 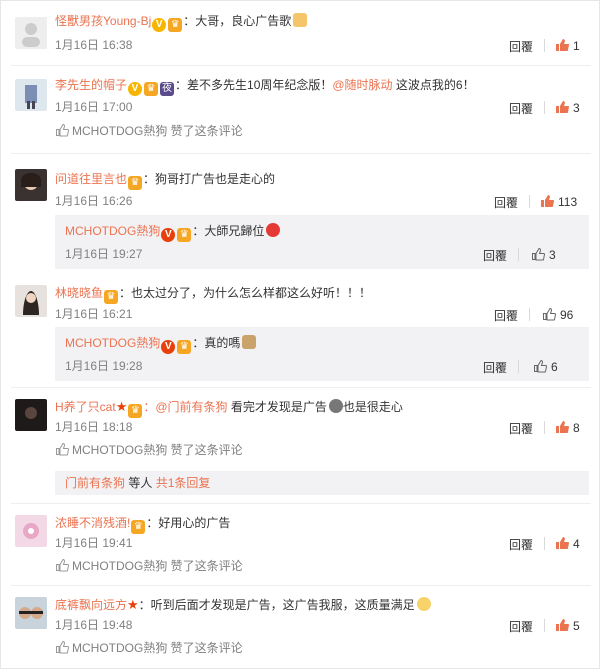 What do you see at coordinates (423, 604) in the screenshot?
I see `smiling-emoji-icon` at bounding box center [423, 604].